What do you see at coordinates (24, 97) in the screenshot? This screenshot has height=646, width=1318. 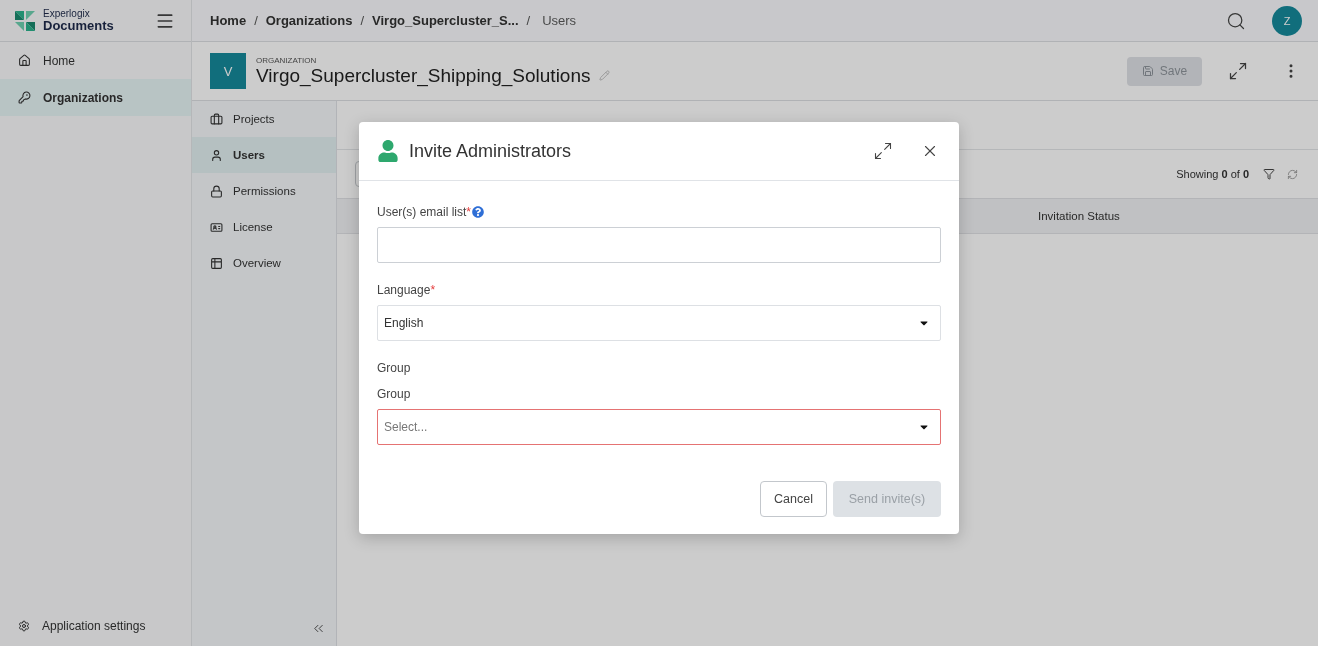 I see `key-icon` at bounding box center [24, 97].